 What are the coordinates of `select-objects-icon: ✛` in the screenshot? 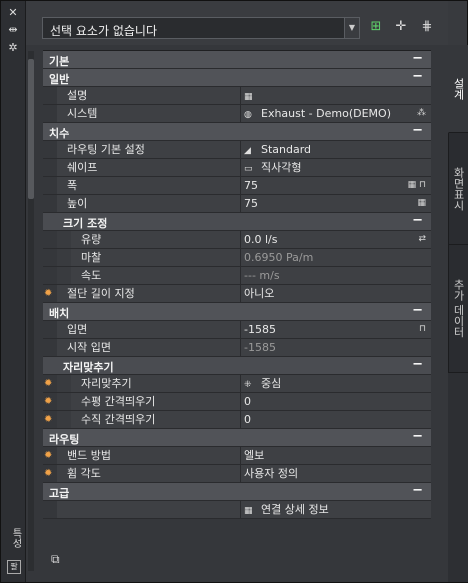 It's located at (401, 27).